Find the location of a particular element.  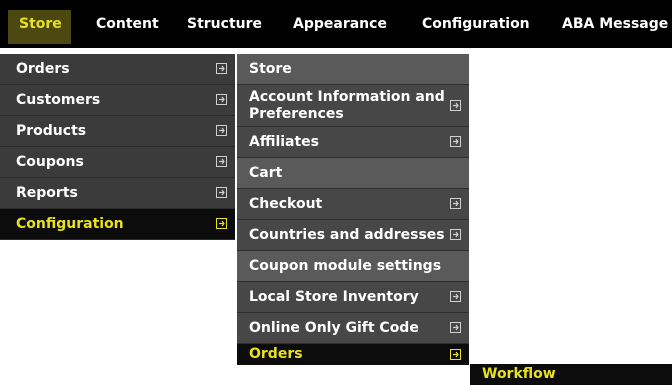

menu-item-label: Cart is located at coordinates (266, 172).